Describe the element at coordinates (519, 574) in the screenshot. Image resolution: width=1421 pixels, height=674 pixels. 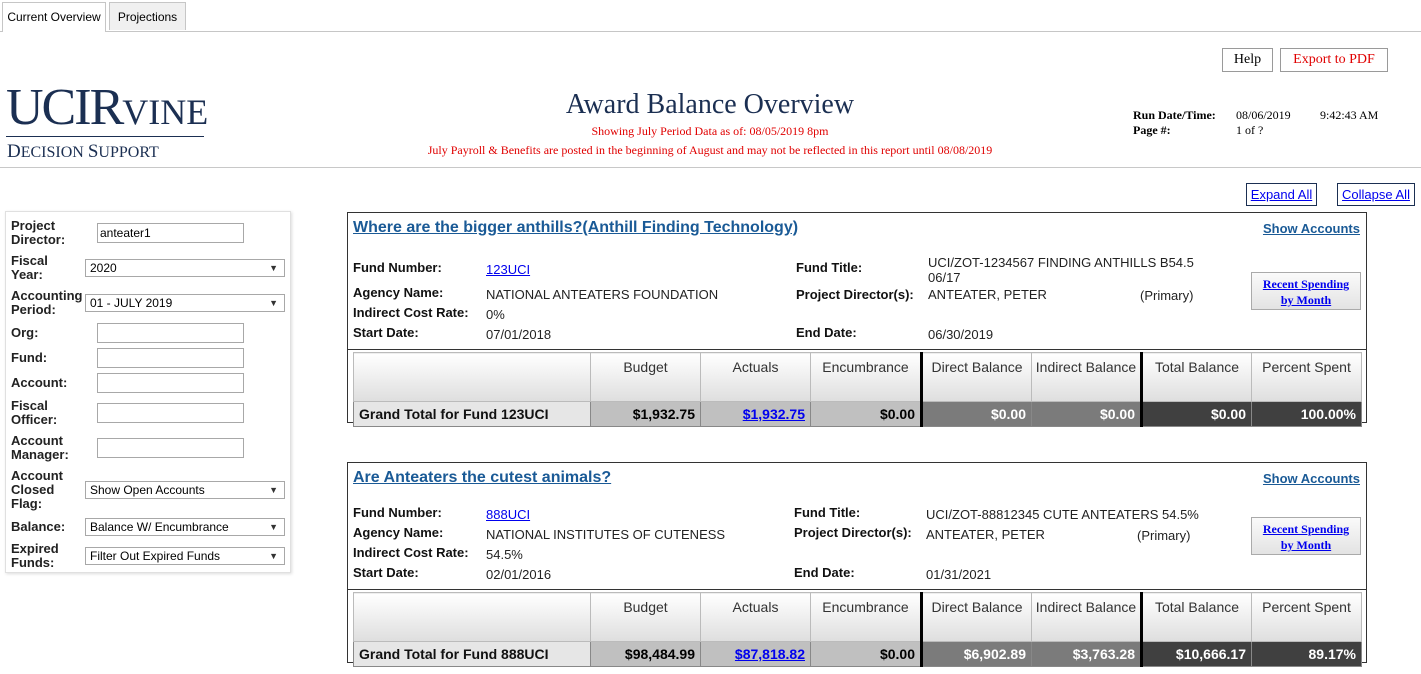
I see `start-date-value: 02/01/2016` at that location.